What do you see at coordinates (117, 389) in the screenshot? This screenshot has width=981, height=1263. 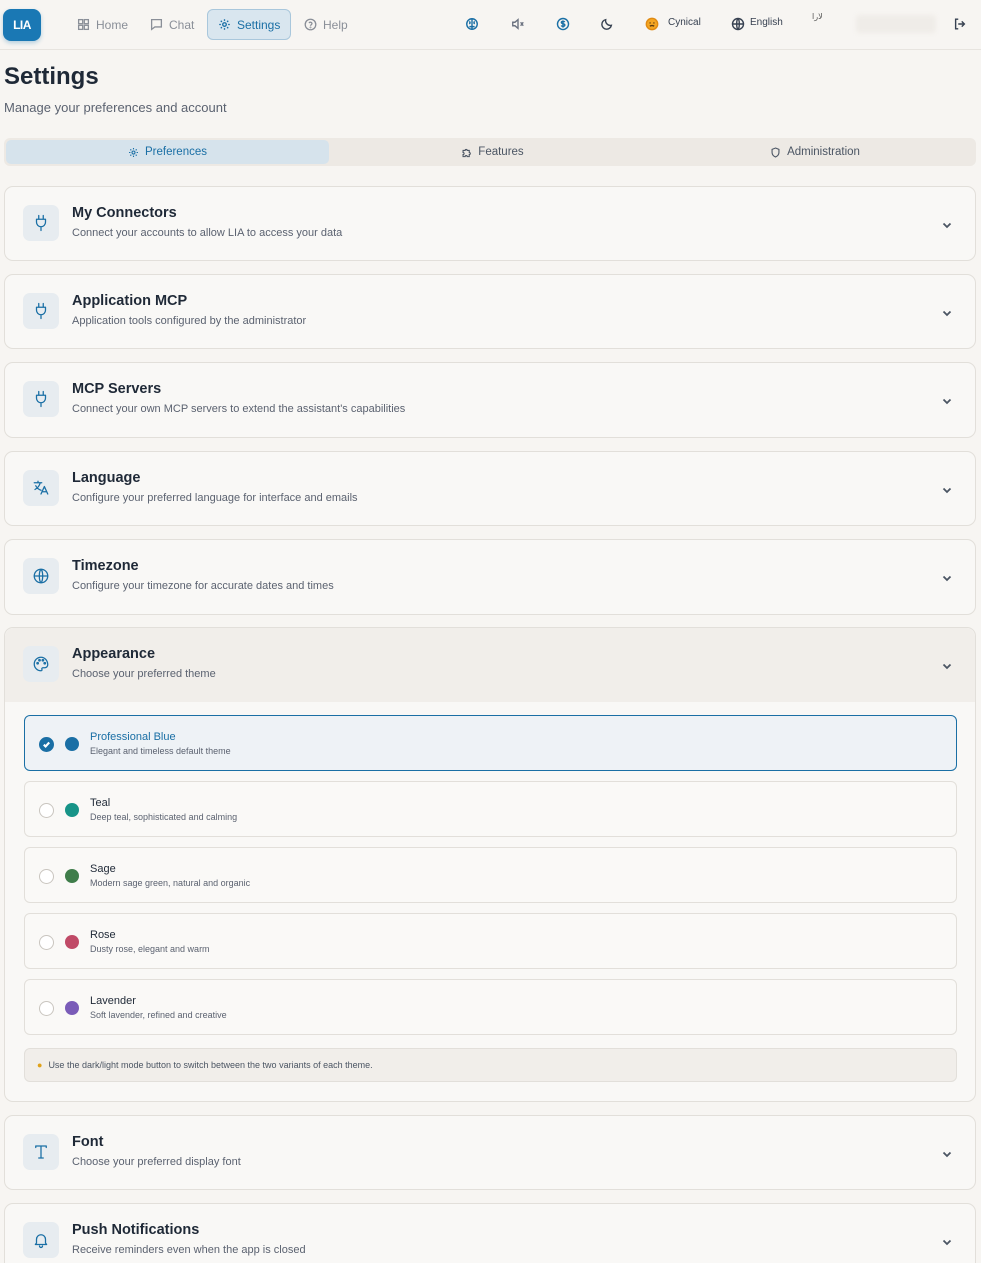 I see `section-title: MCP Servers` at bounding box center [117, 389].